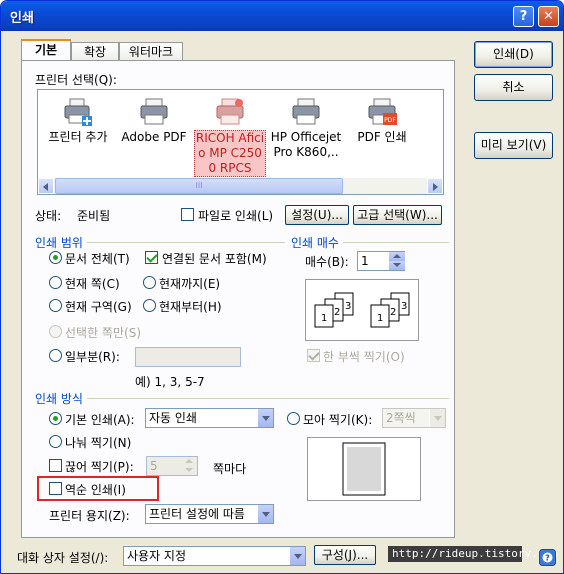  I want to click on tab-extended: 확장, so click(95, 52).